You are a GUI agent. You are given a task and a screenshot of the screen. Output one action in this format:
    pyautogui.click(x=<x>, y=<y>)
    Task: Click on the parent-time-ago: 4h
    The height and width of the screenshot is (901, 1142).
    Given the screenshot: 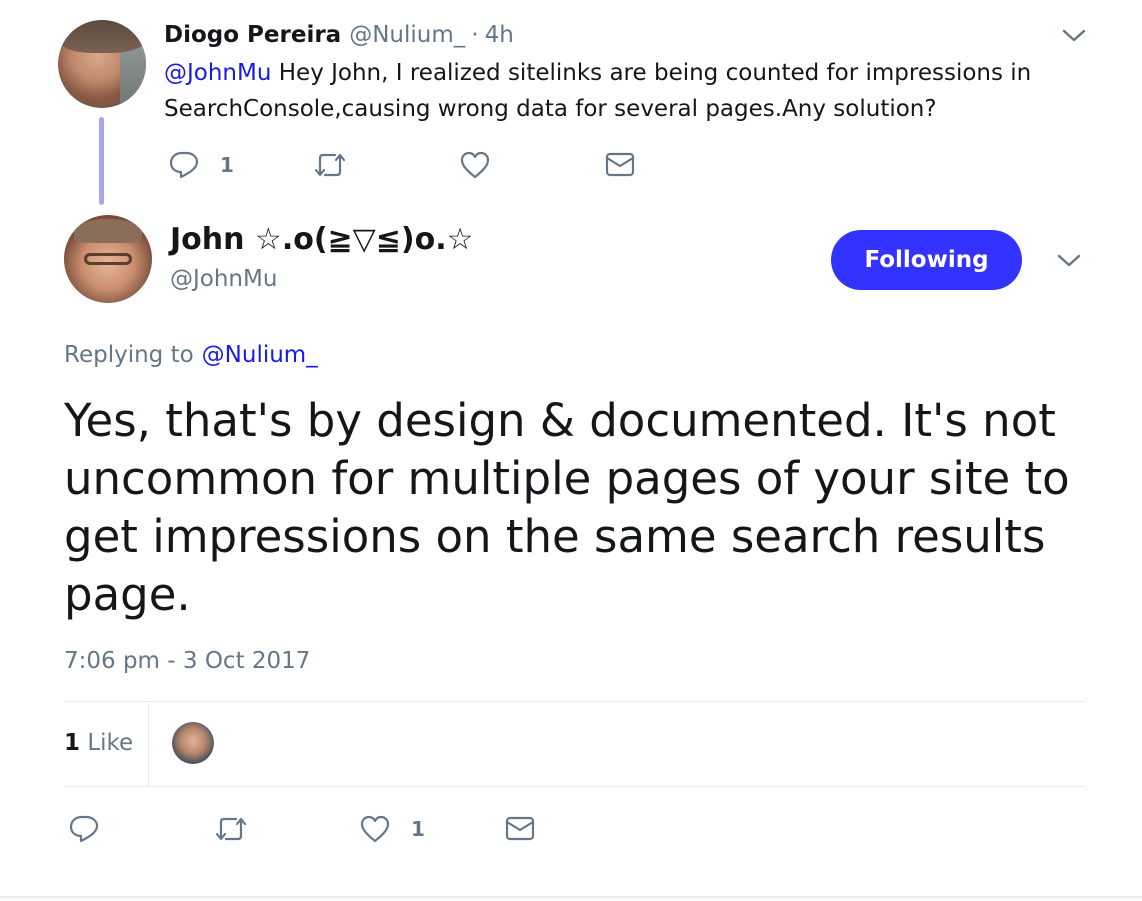 What is the action you would take?
    pyautogui.click(x=499, y=35)
    